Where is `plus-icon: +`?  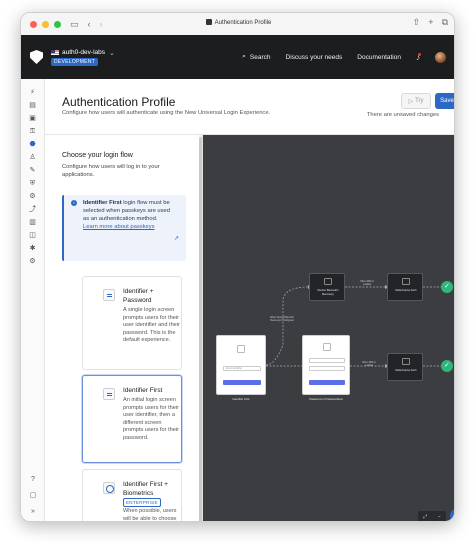
plus-icon: + is located at coordinates (430, 22).